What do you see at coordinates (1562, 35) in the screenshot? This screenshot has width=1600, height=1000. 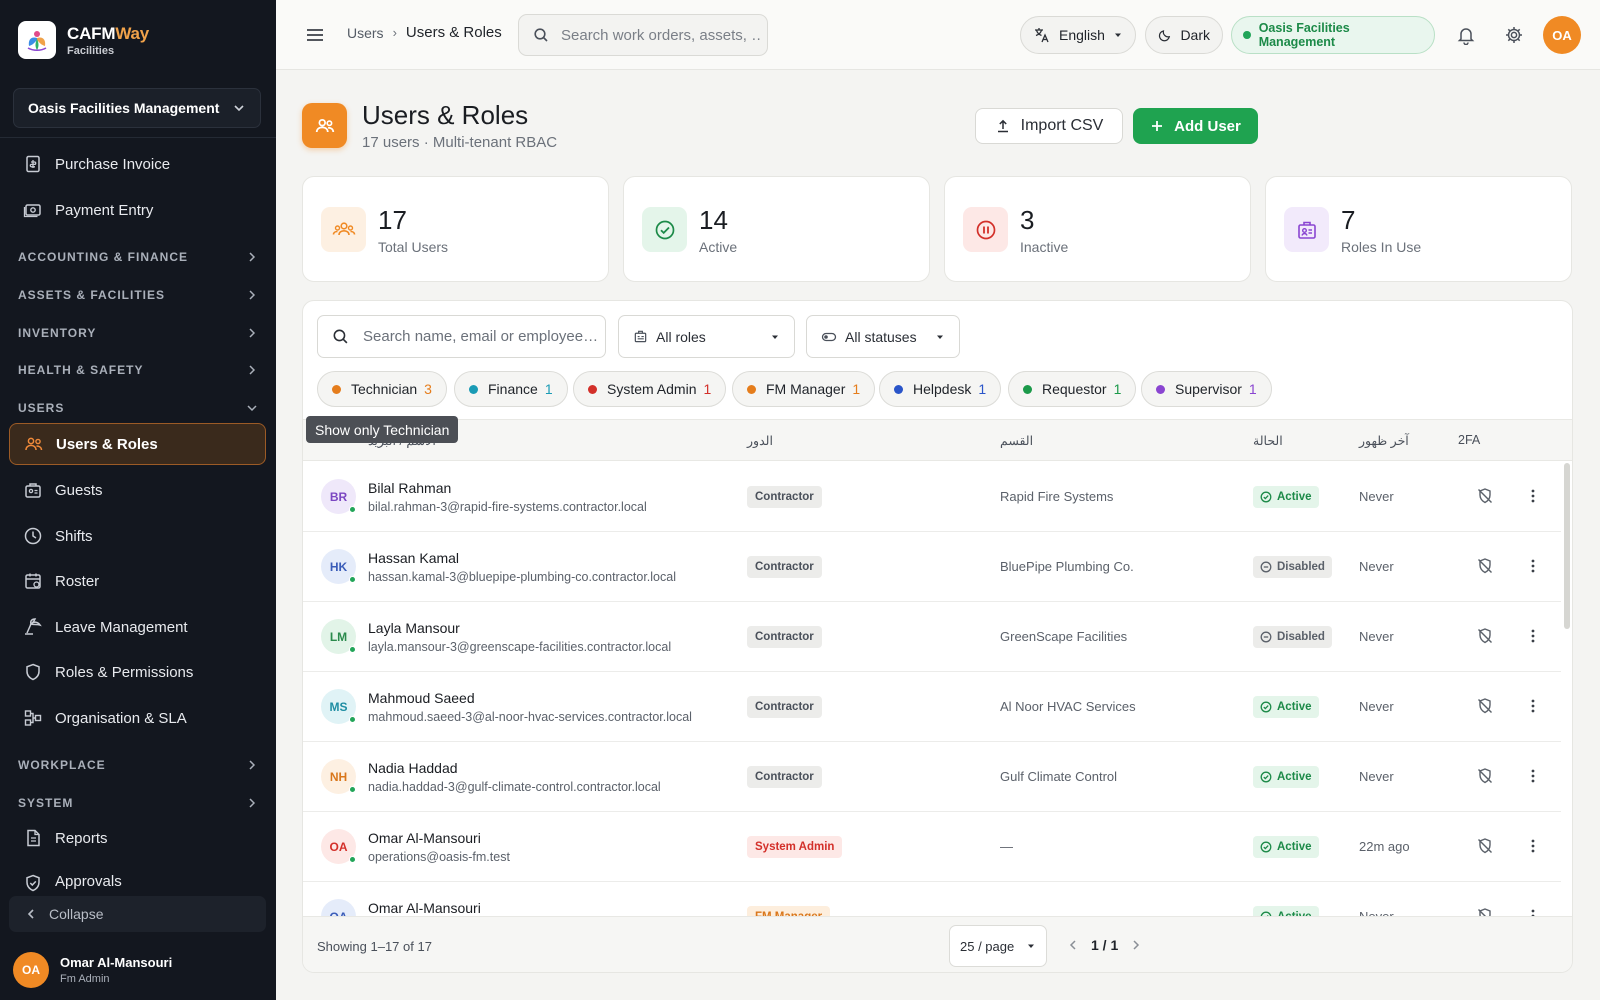 I see `user-avatar: OA` at bounding box center [1562, 35].